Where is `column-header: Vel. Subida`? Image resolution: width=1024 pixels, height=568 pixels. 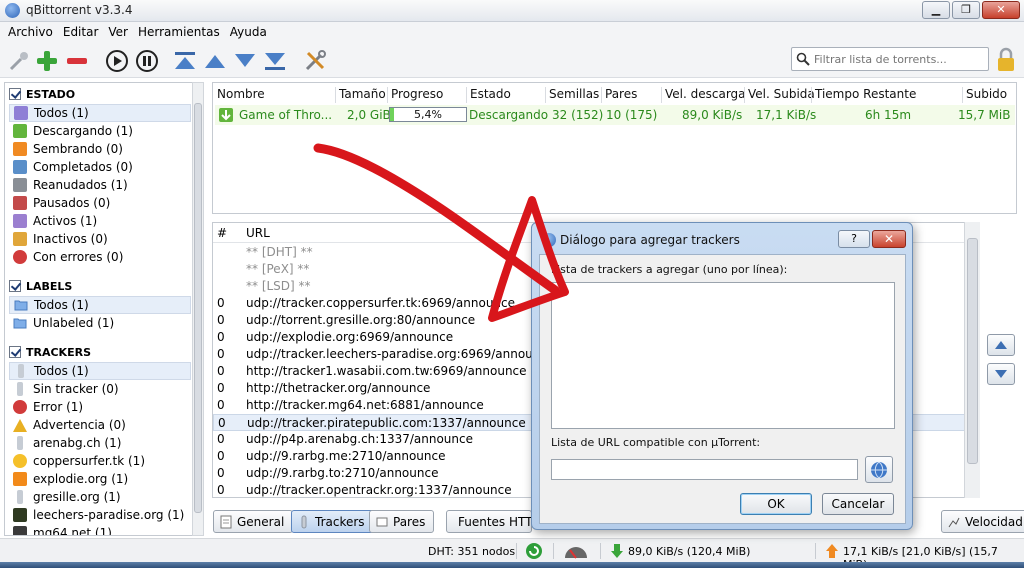 column-header: Vel. Subida is located at coordinates (781, 96).